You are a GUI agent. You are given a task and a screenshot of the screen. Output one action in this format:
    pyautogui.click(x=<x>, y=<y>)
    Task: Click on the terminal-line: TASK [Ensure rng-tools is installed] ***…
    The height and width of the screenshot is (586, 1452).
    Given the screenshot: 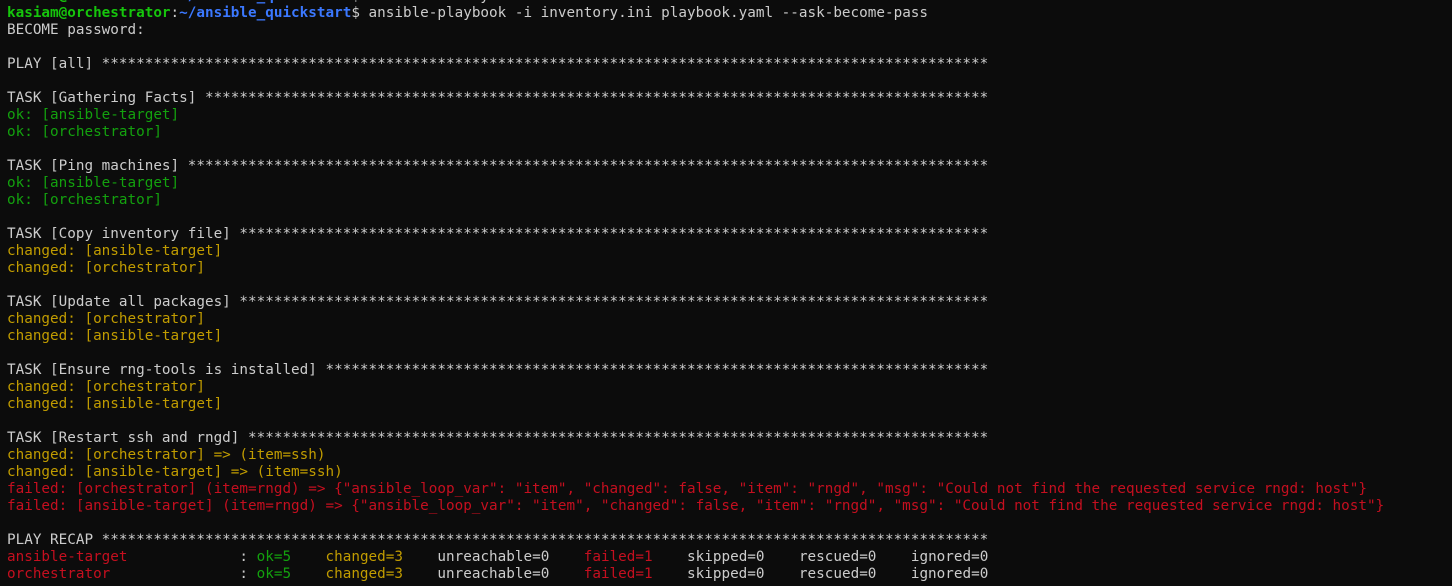 What is the action you would take?
    pyautogui.click(x=729, y=370)
    